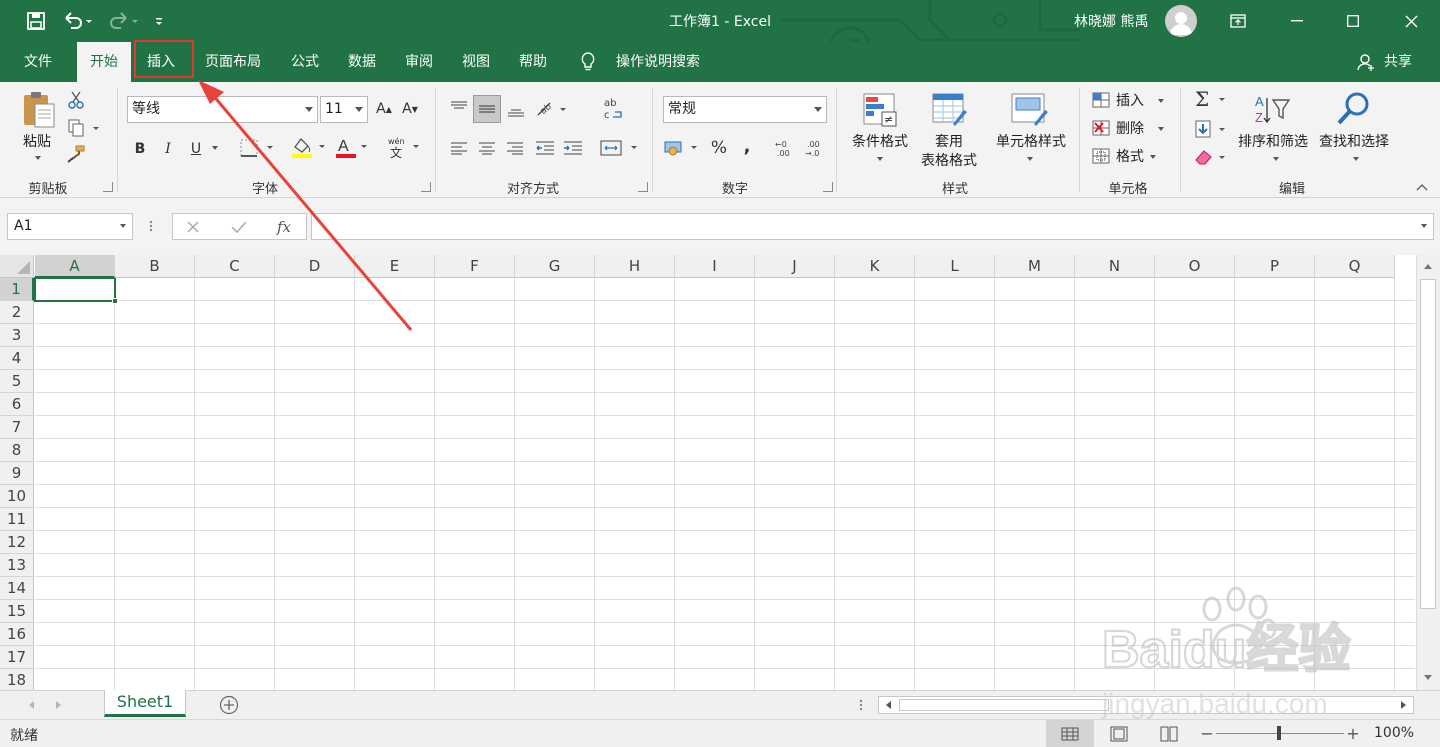 This screenshot has height=747, width=1440. I want to click on row-header-17: 17, so click(17, 657).